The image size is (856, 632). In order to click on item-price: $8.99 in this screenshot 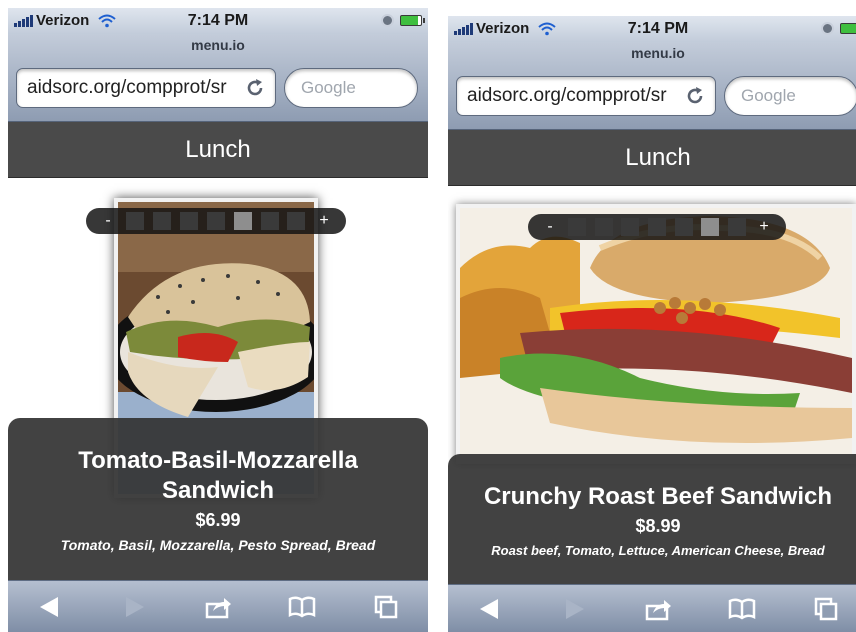, I will do `click(658, 526)`.